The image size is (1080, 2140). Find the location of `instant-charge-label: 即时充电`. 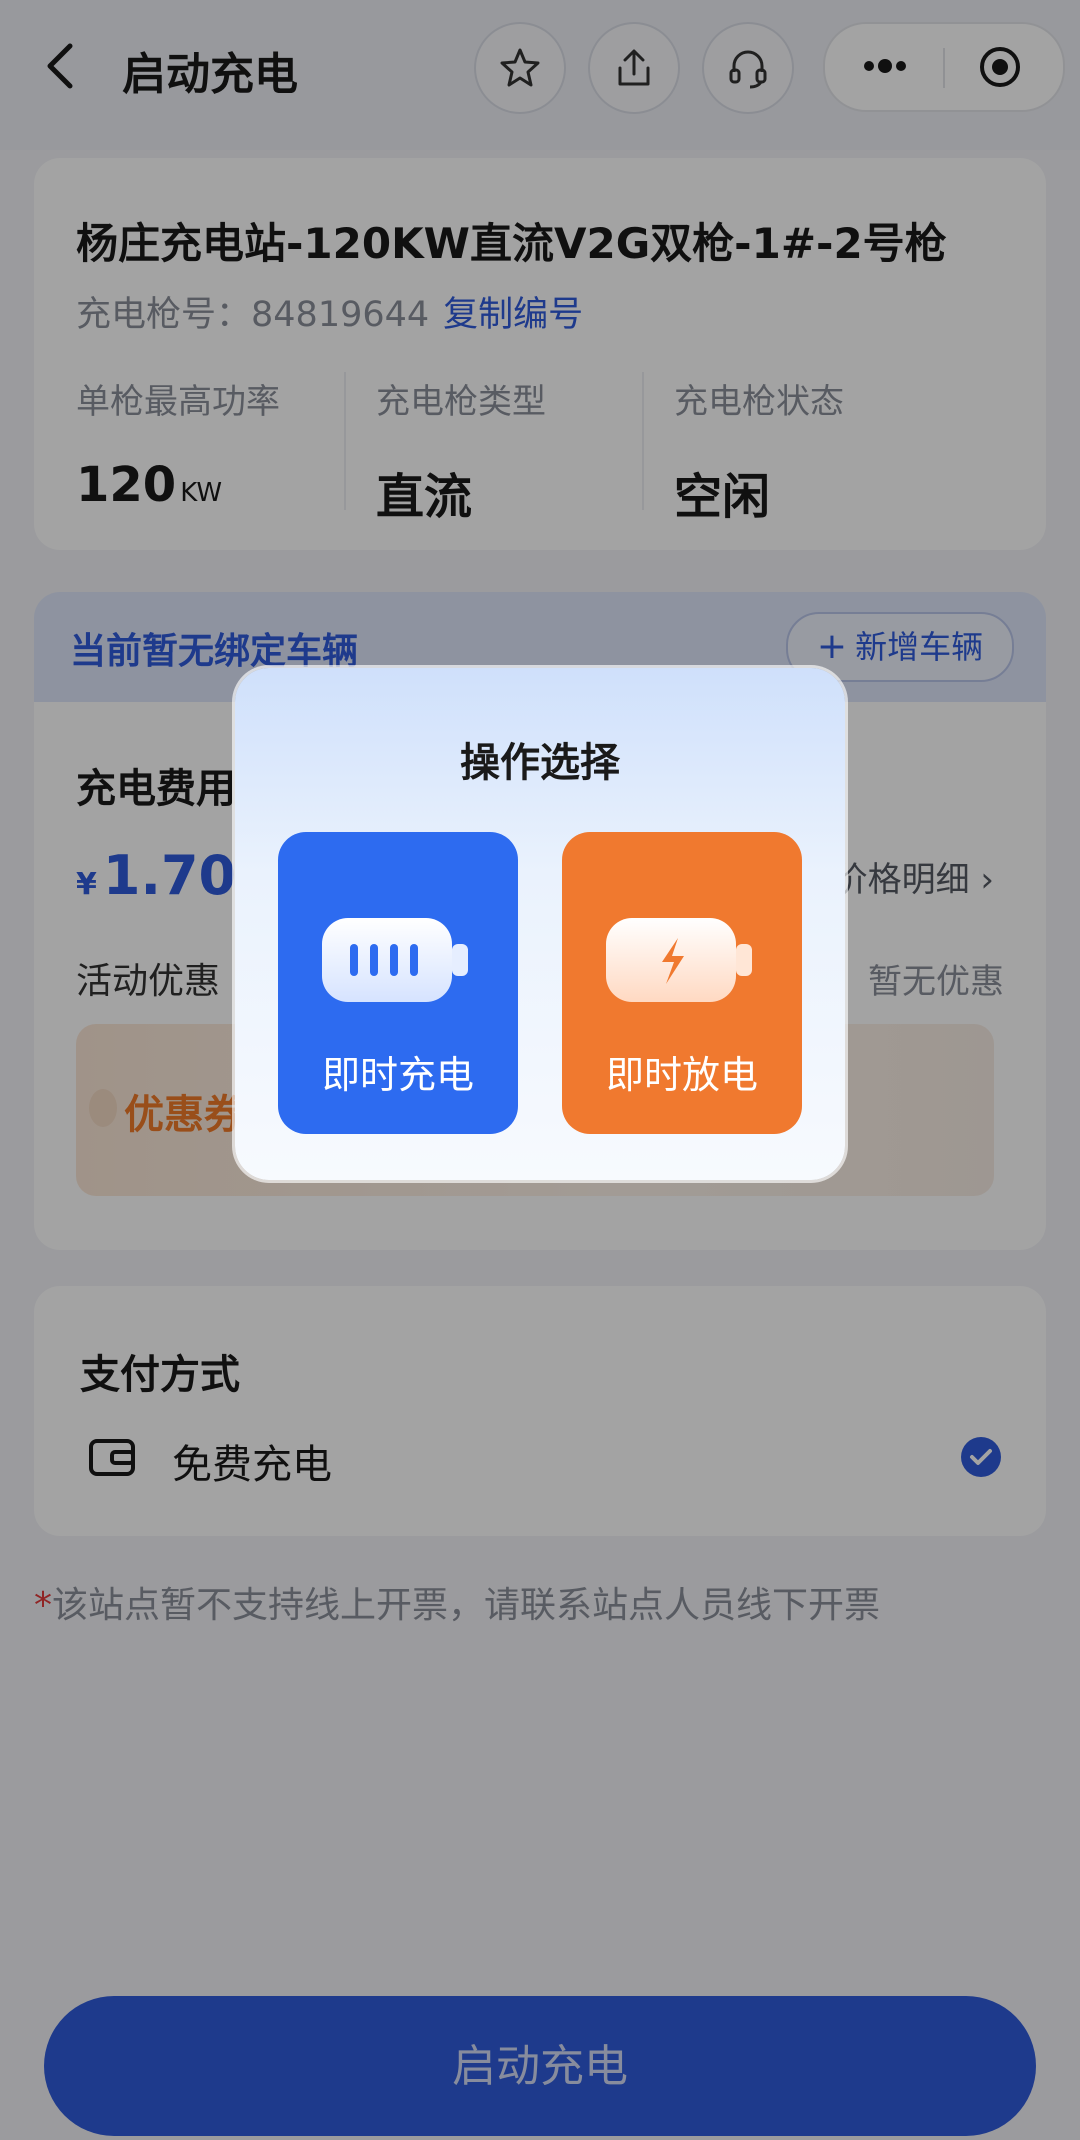

instant-charge-label: 即时充电 is located at coordinates (397, 1075).